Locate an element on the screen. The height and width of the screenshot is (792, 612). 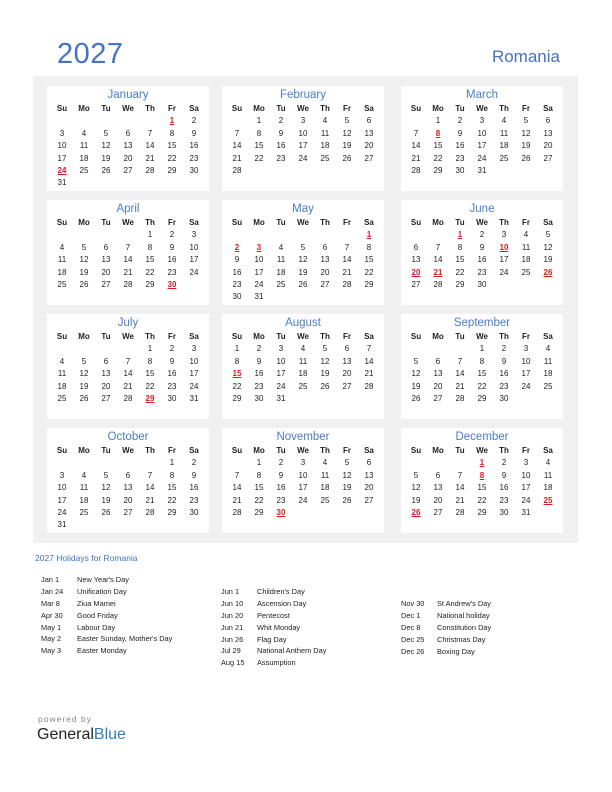
week-row: 1 2 3 4 is located at coordinates (482, 349).